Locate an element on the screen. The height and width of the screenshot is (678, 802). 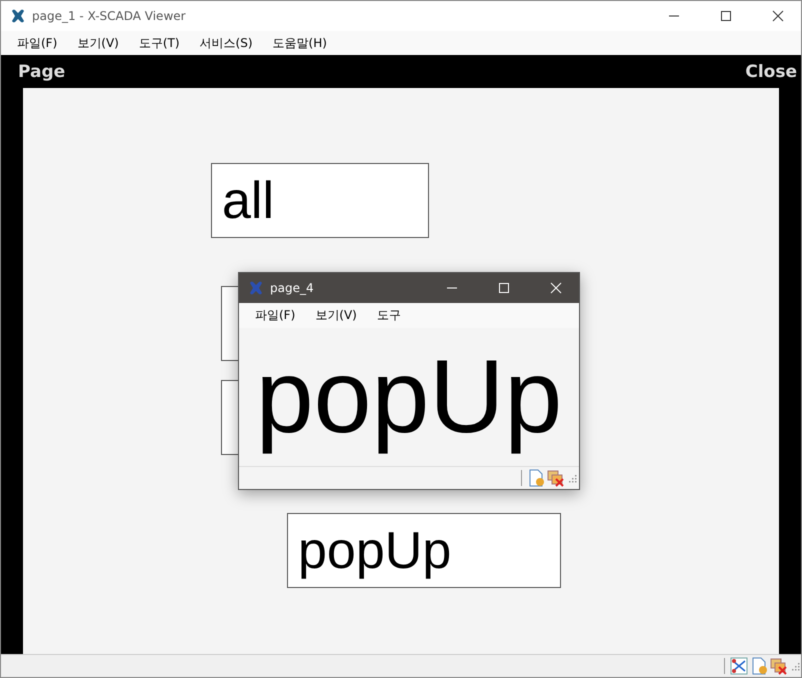
menu-item: 도구 is located at coordinates (388, 315).